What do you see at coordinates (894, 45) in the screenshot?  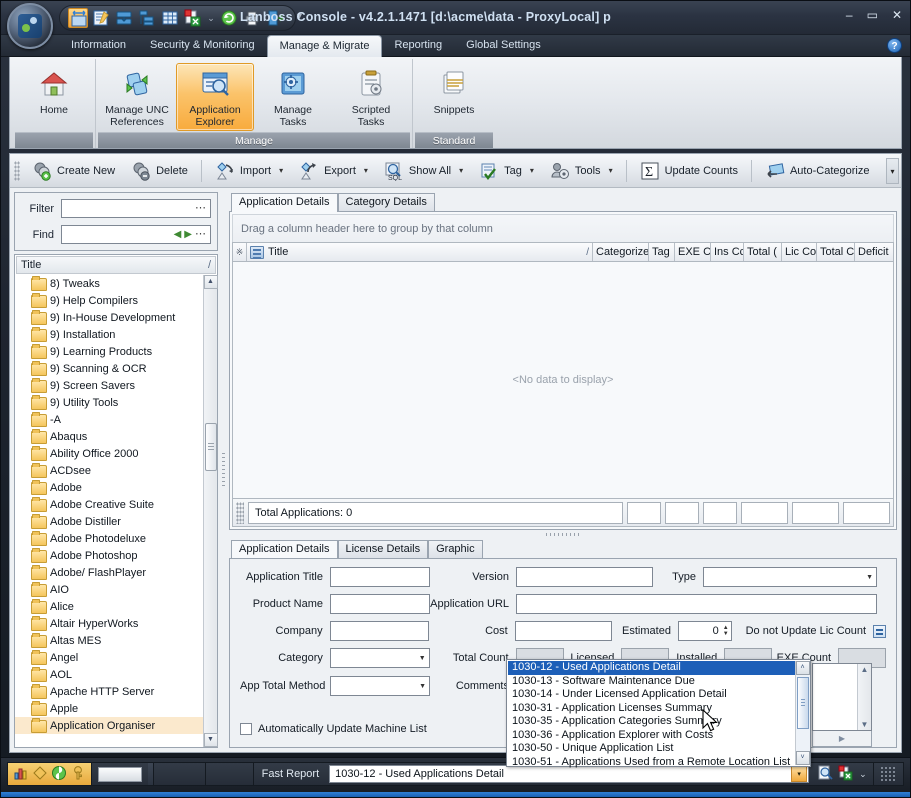 I see `help-icon: ?` at bounding box center [894, 45].